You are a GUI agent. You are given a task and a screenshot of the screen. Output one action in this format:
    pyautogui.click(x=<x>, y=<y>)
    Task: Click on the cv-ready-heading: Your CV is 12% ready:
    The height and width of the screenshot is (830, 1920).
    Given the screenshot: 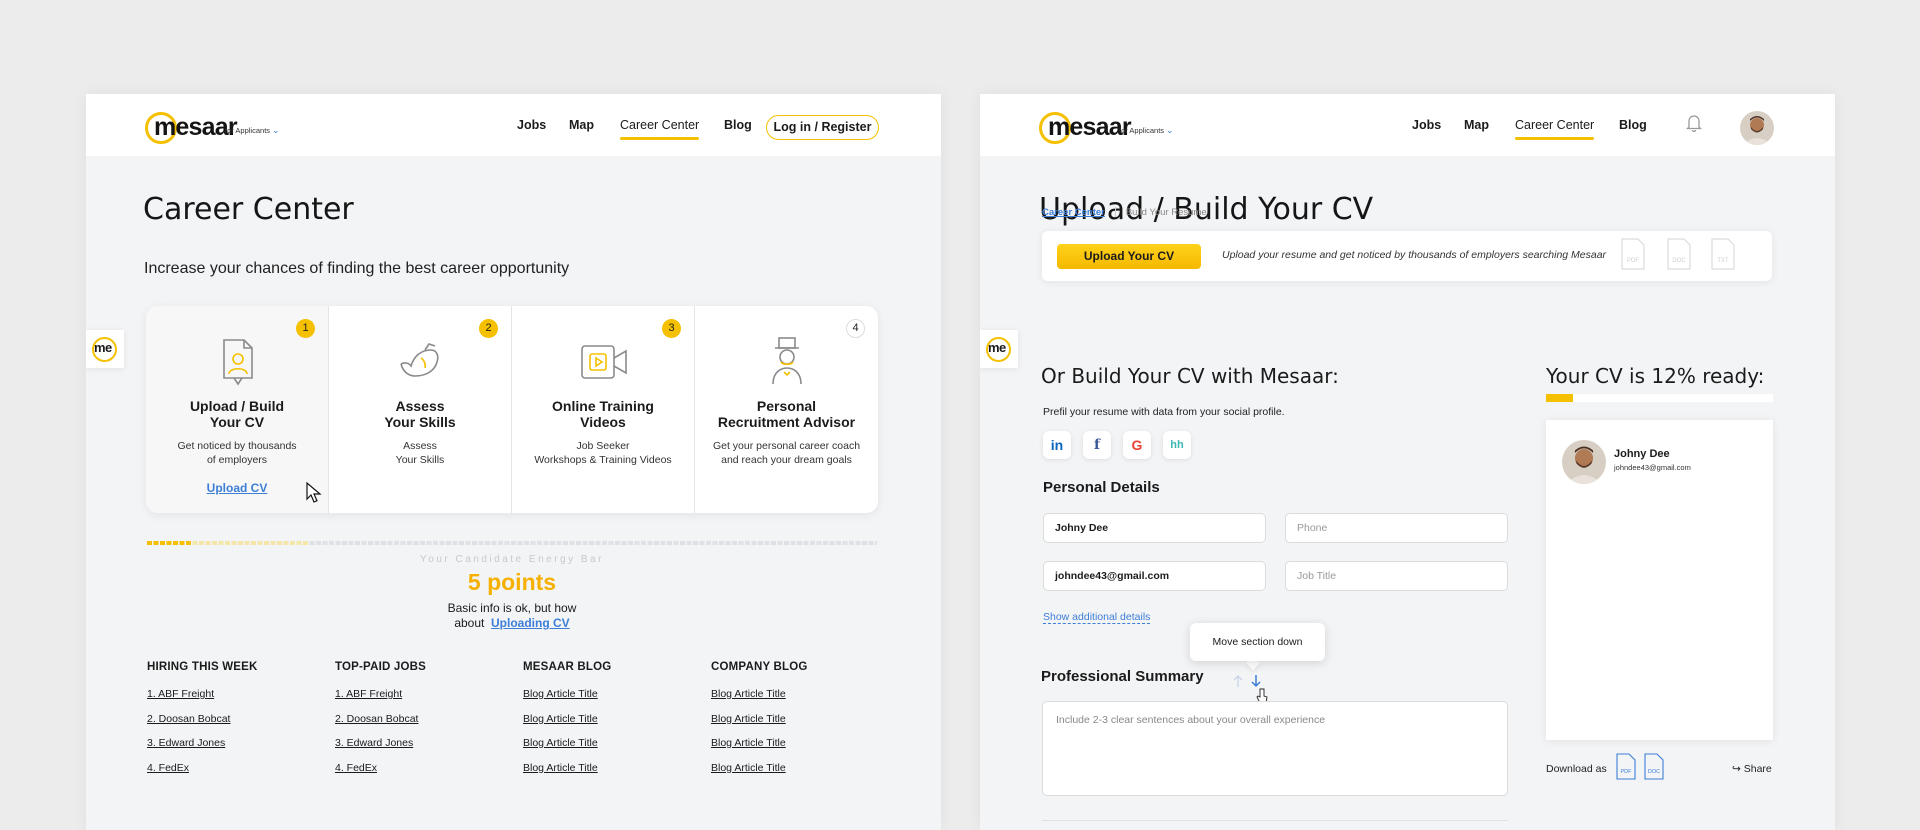 What is the action you would take?
    pyautogui.click(x=1655, y=376)
    